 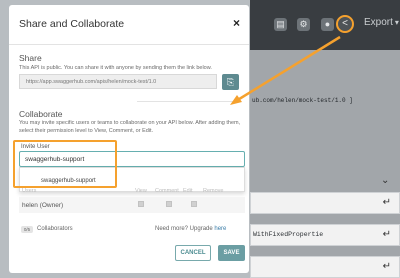 I want to click on comment-checkbox, so click(x=169, y=204).